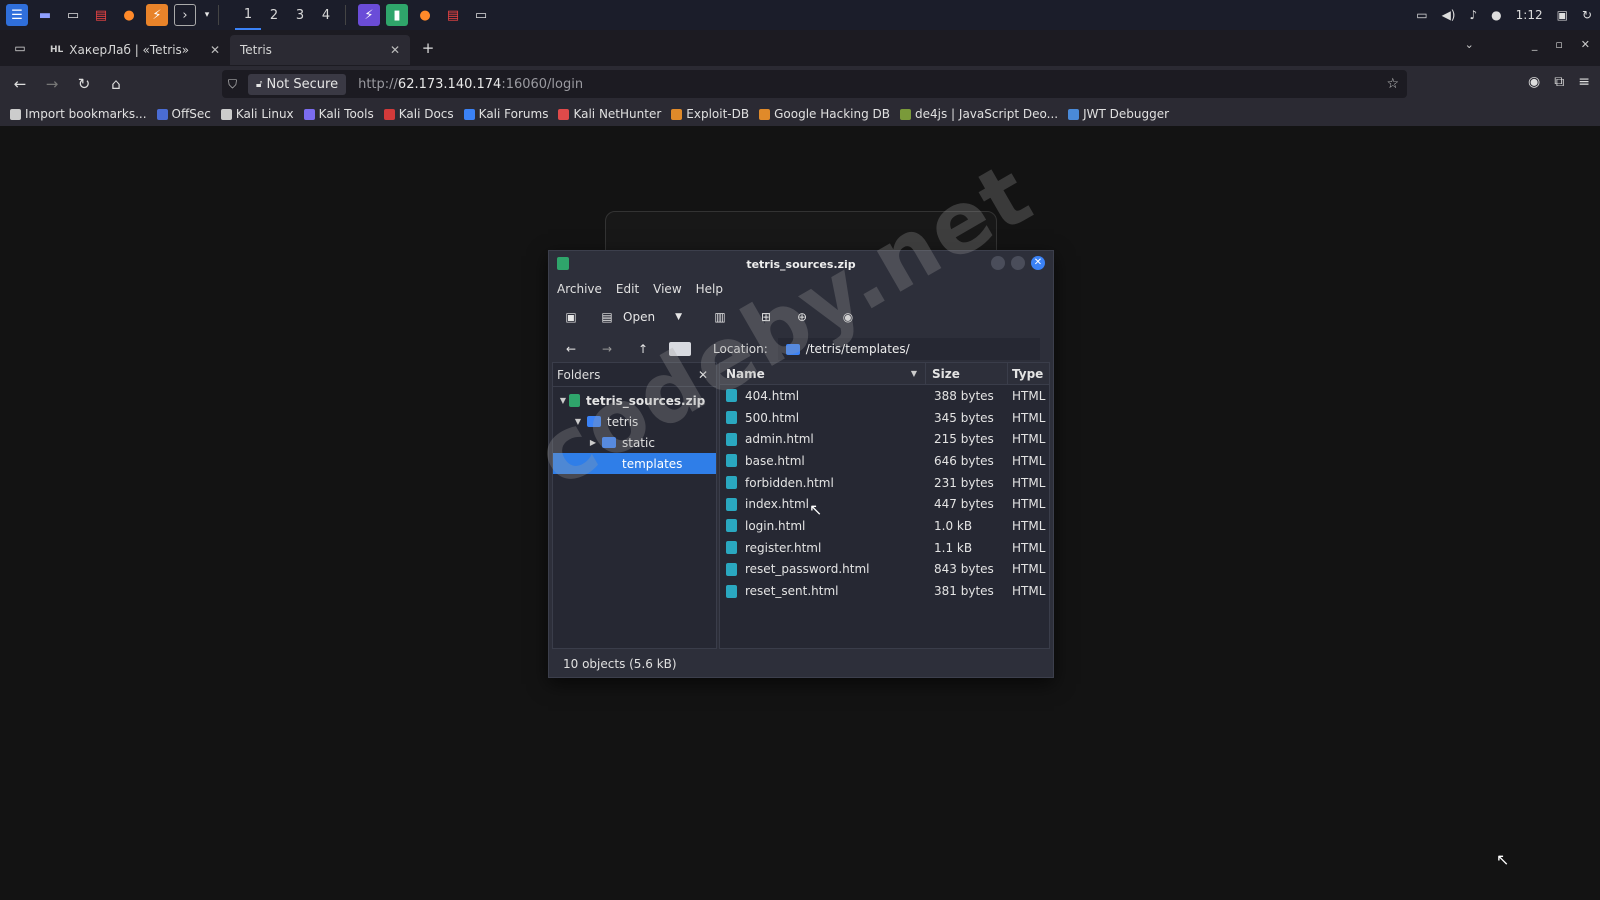 The image size is (1600, 900). Describe the element at coordinates (1496, 15) in the screenshot. I see `network-icon: ●` at that location.